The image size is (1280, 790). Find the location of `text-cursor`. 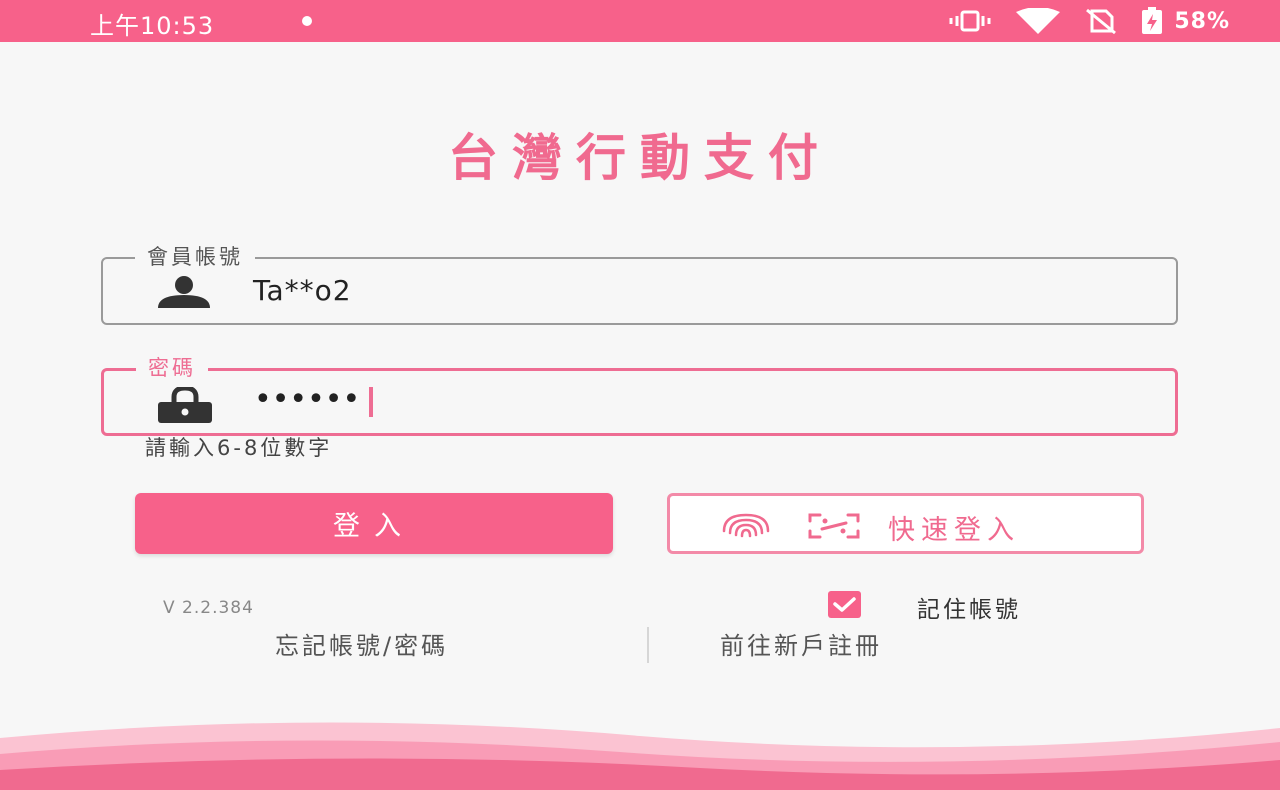

text-cursor is located at coordinates (371, 402).